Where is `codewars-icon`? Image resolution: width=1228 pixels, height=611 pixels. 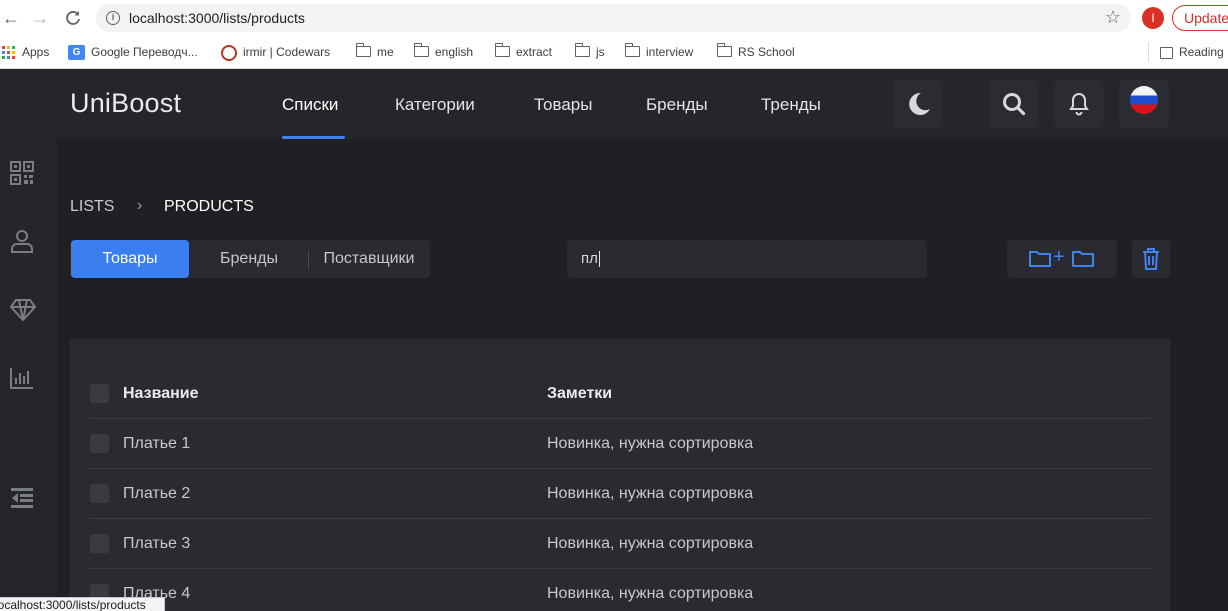
codewars-icon is located at coordinates (229, 52).